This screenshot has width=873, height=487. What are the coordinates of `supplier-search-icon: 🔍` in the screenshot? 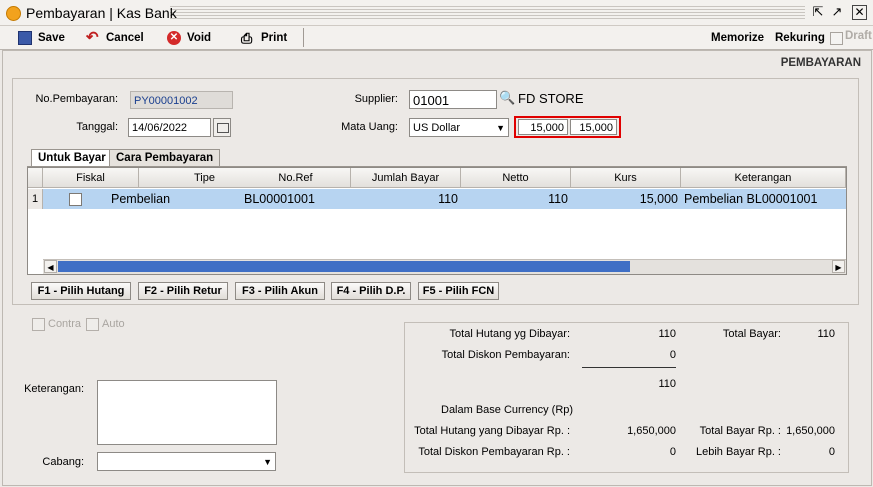 It's located at (507, 98).